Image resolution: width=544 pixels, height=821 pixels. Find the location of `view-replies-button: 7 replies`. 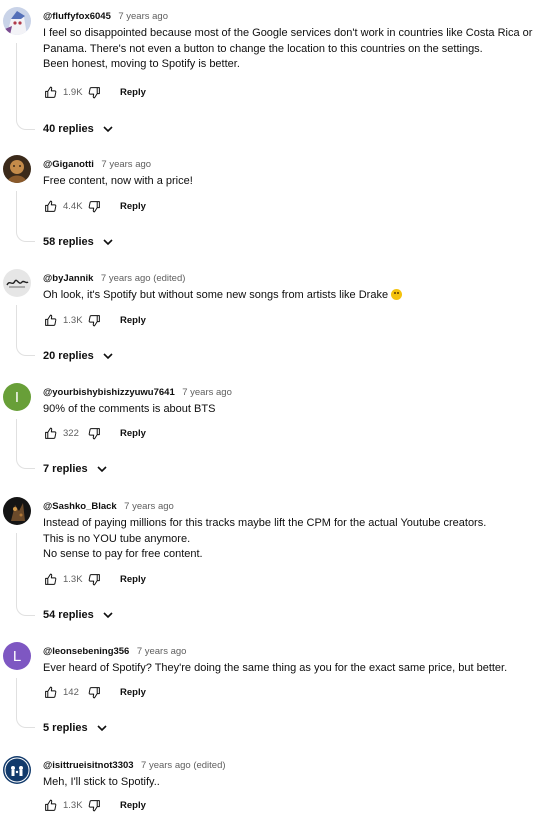

view-replies-button: 7 replies is located at coordinates (75, 469).